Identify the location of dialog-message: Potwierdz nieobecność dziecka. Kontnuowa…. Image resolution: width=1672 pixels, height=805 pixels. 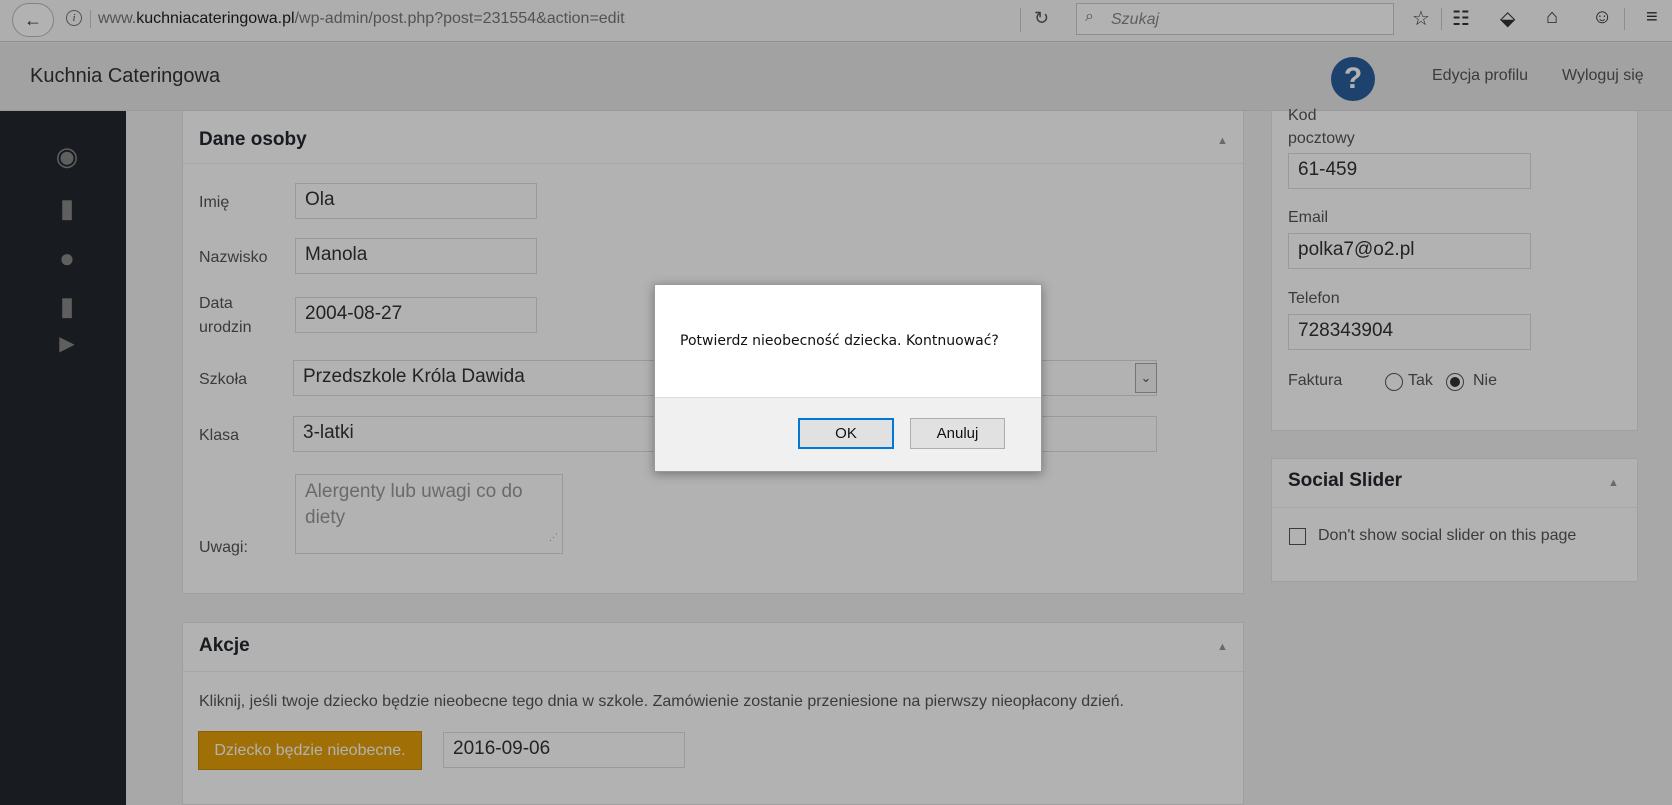
(839, 341).